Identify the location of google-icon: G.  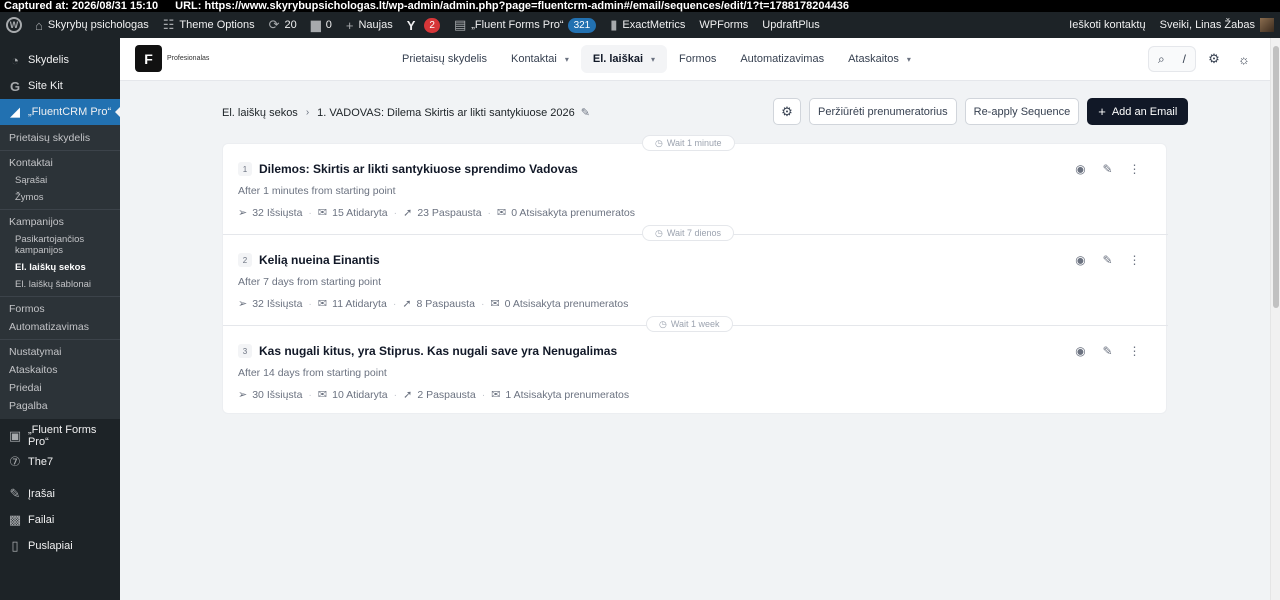
(15, 86).